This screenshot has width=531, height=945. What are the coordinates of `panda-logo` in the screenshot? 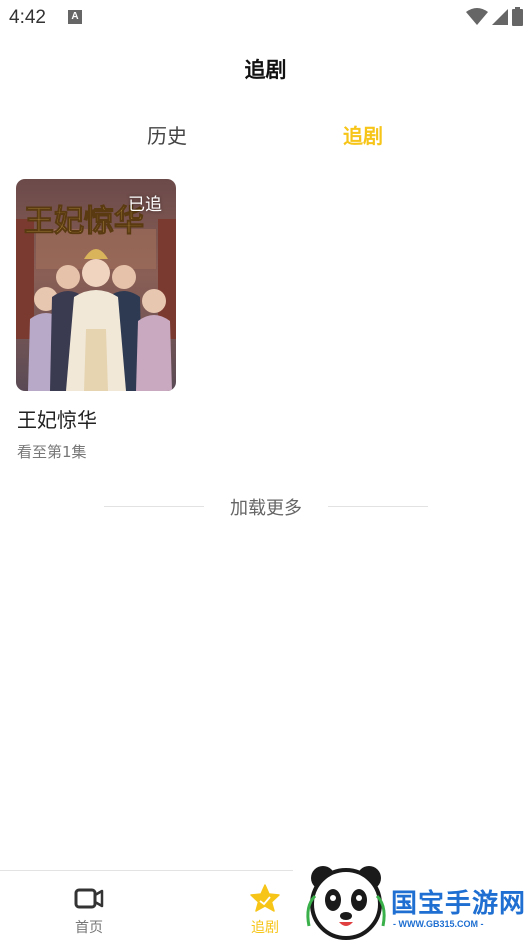 It's located at (346, 903).